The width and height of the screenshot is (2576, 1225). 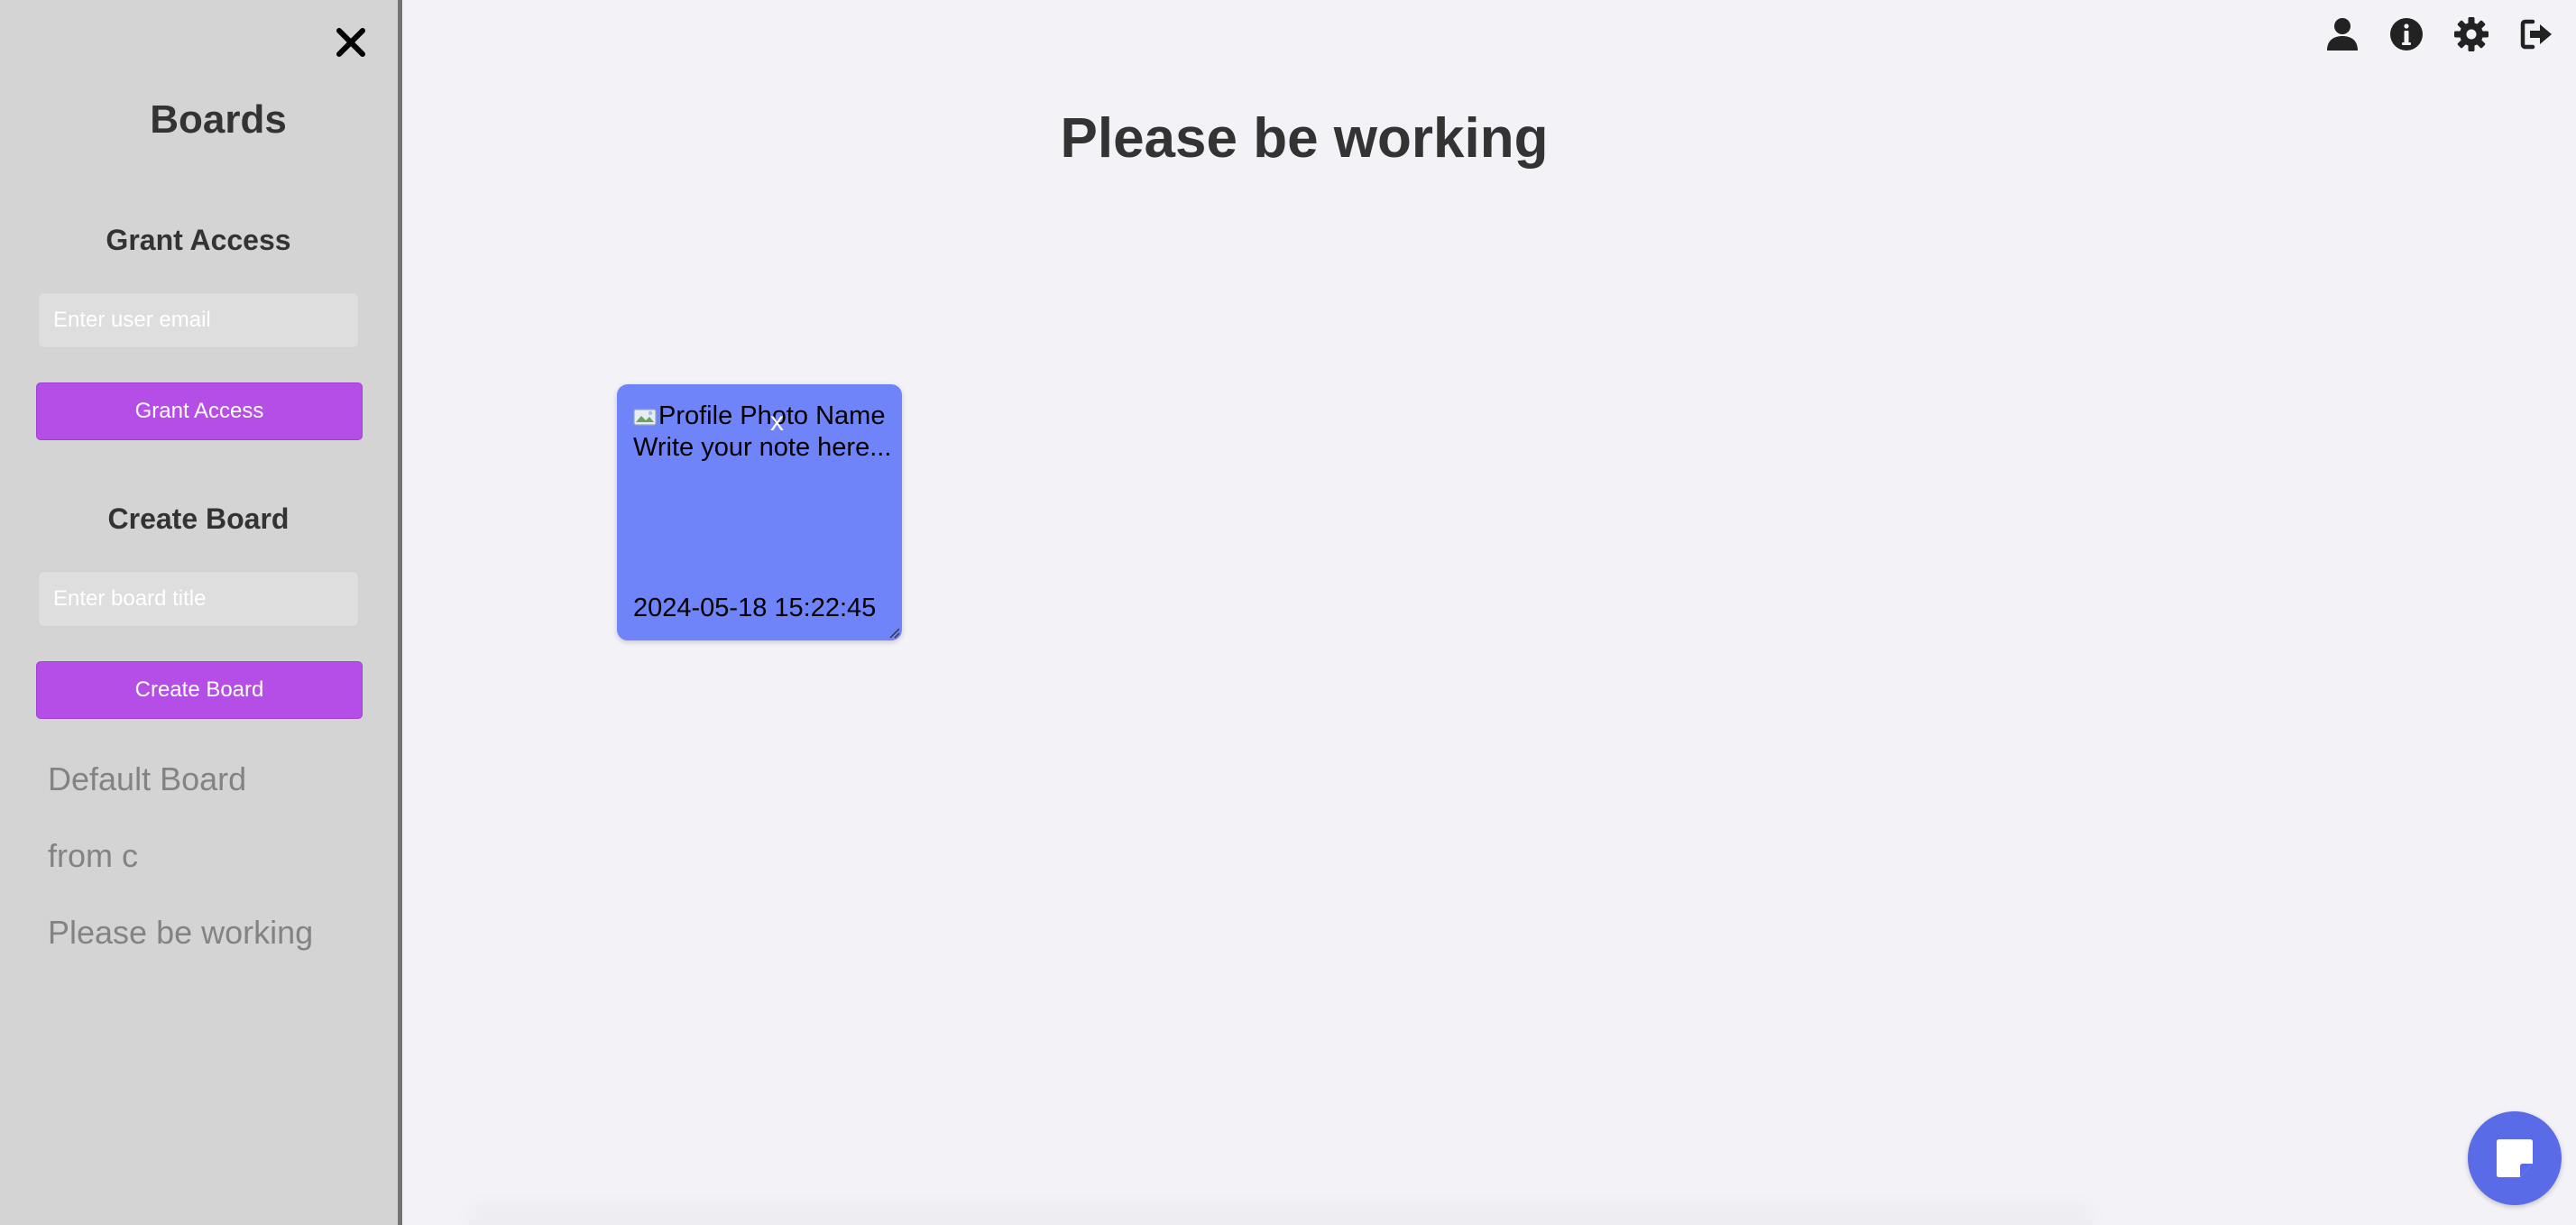 I want to click on add-note-button, so click(x=2515, y=1158).